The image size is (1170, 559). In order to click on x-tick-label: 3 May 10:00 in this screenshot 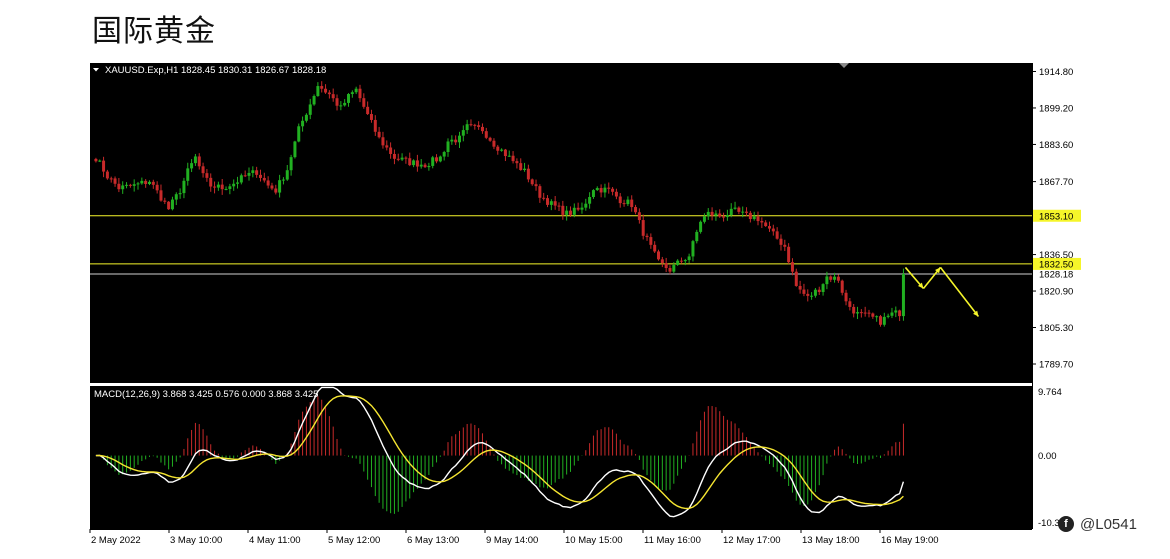, I will do `click(196, 540)`.